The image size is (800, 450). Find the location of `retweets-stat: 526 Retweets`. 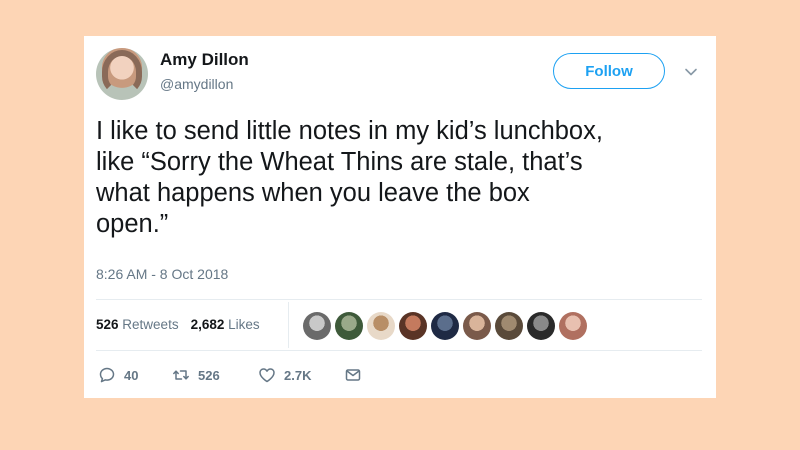

retweets-stat: 526 Retweets is located at coordinates (137, 324).